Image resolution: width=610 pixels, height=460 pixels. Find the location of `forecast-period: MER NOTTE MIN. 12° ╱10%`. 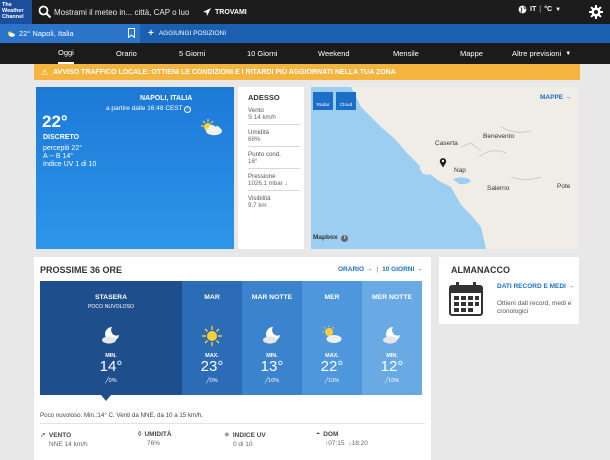

forecast-period: MER NOTTE MIN. 12° ╱10% is located at coordinates (392, 338).